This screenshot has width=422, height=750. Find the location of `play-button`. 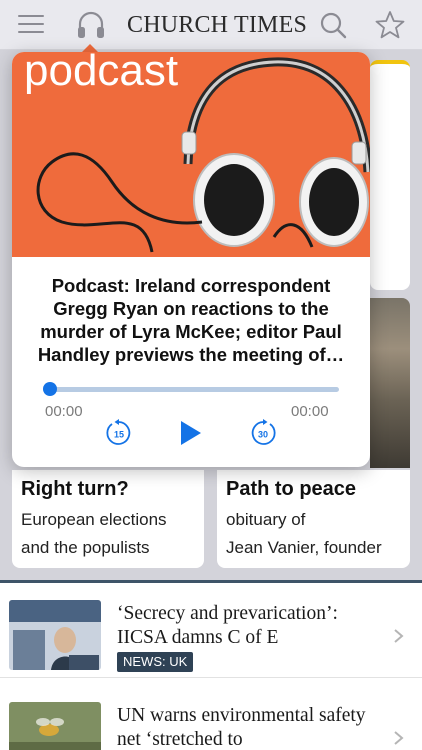

play-button is located at coordinates (191, 433).